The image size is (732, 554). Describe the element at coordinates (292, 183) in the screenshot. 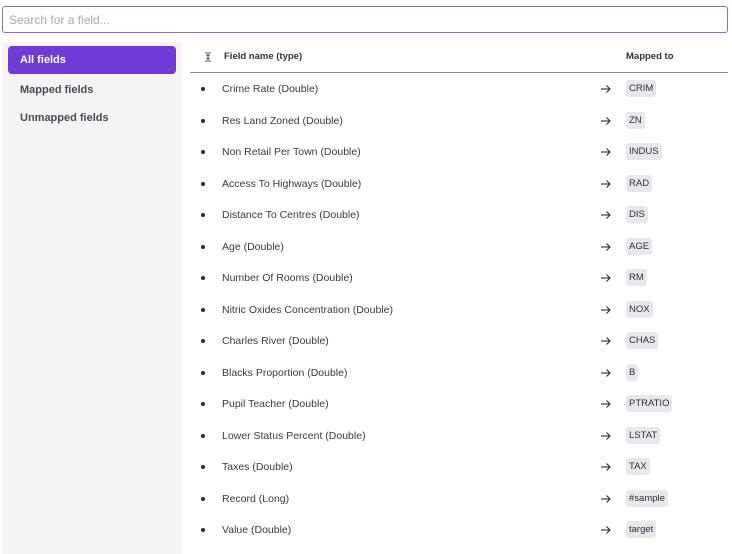

I see `field-name: Access To Highways (Double)` at that location.